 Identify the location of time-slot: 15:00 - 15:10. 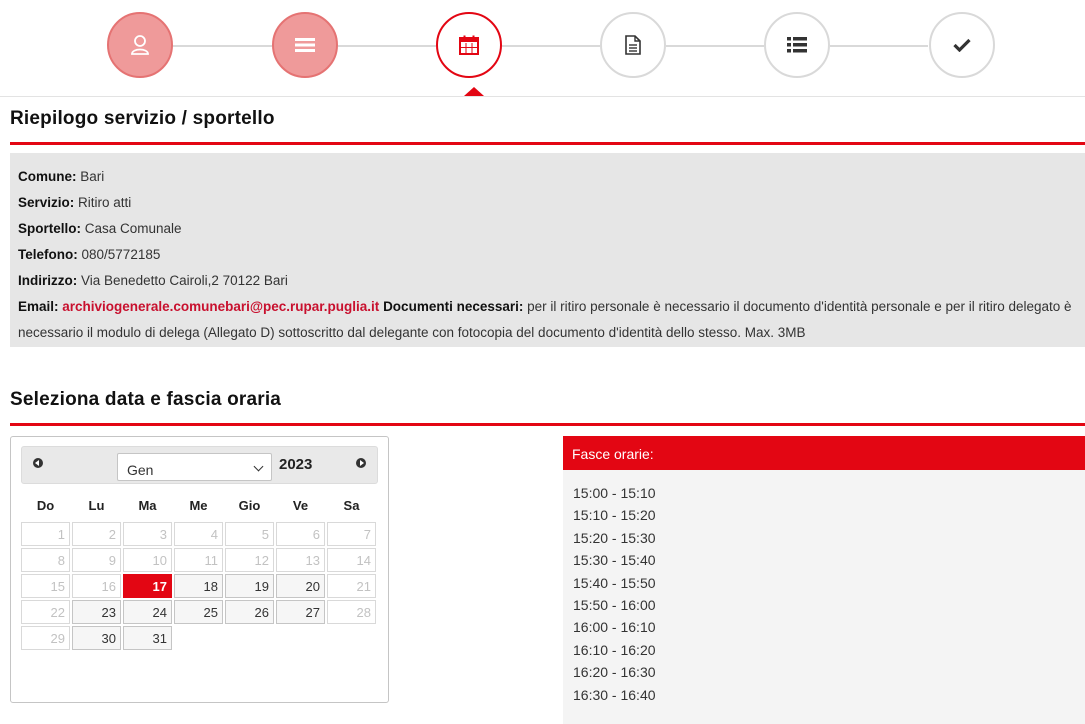
(824, 493).